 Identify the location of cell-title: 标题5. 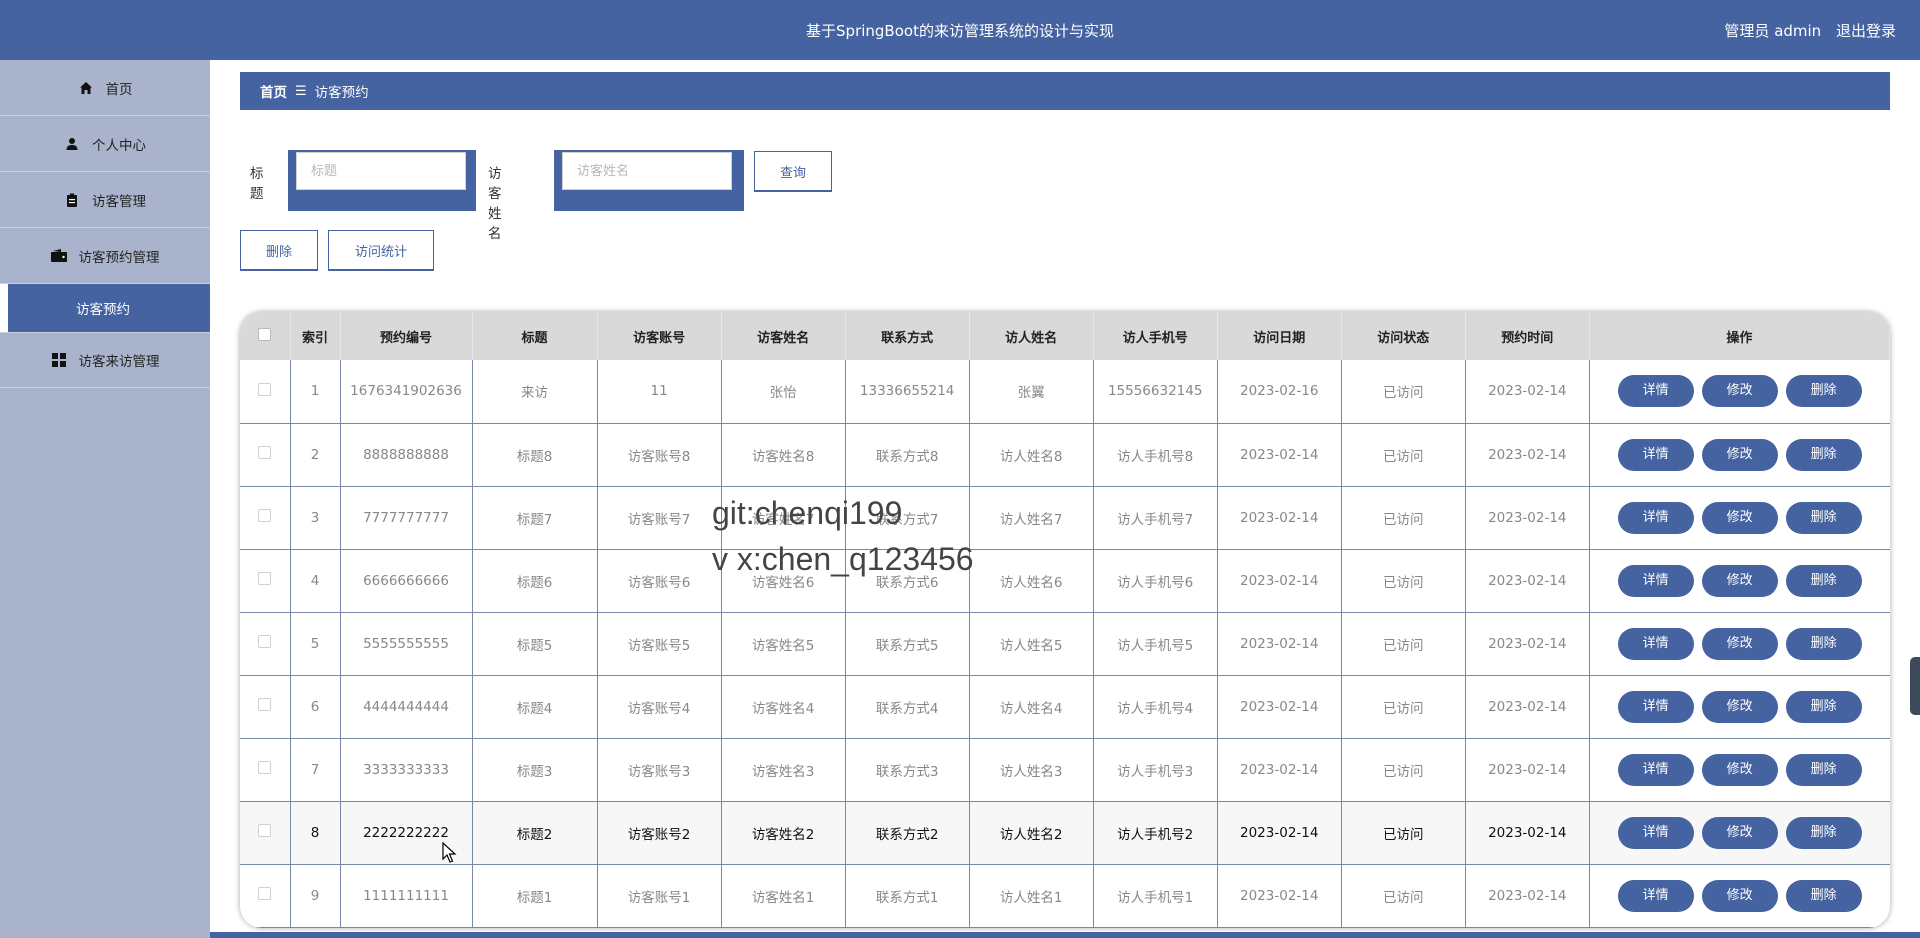
(535, 644).